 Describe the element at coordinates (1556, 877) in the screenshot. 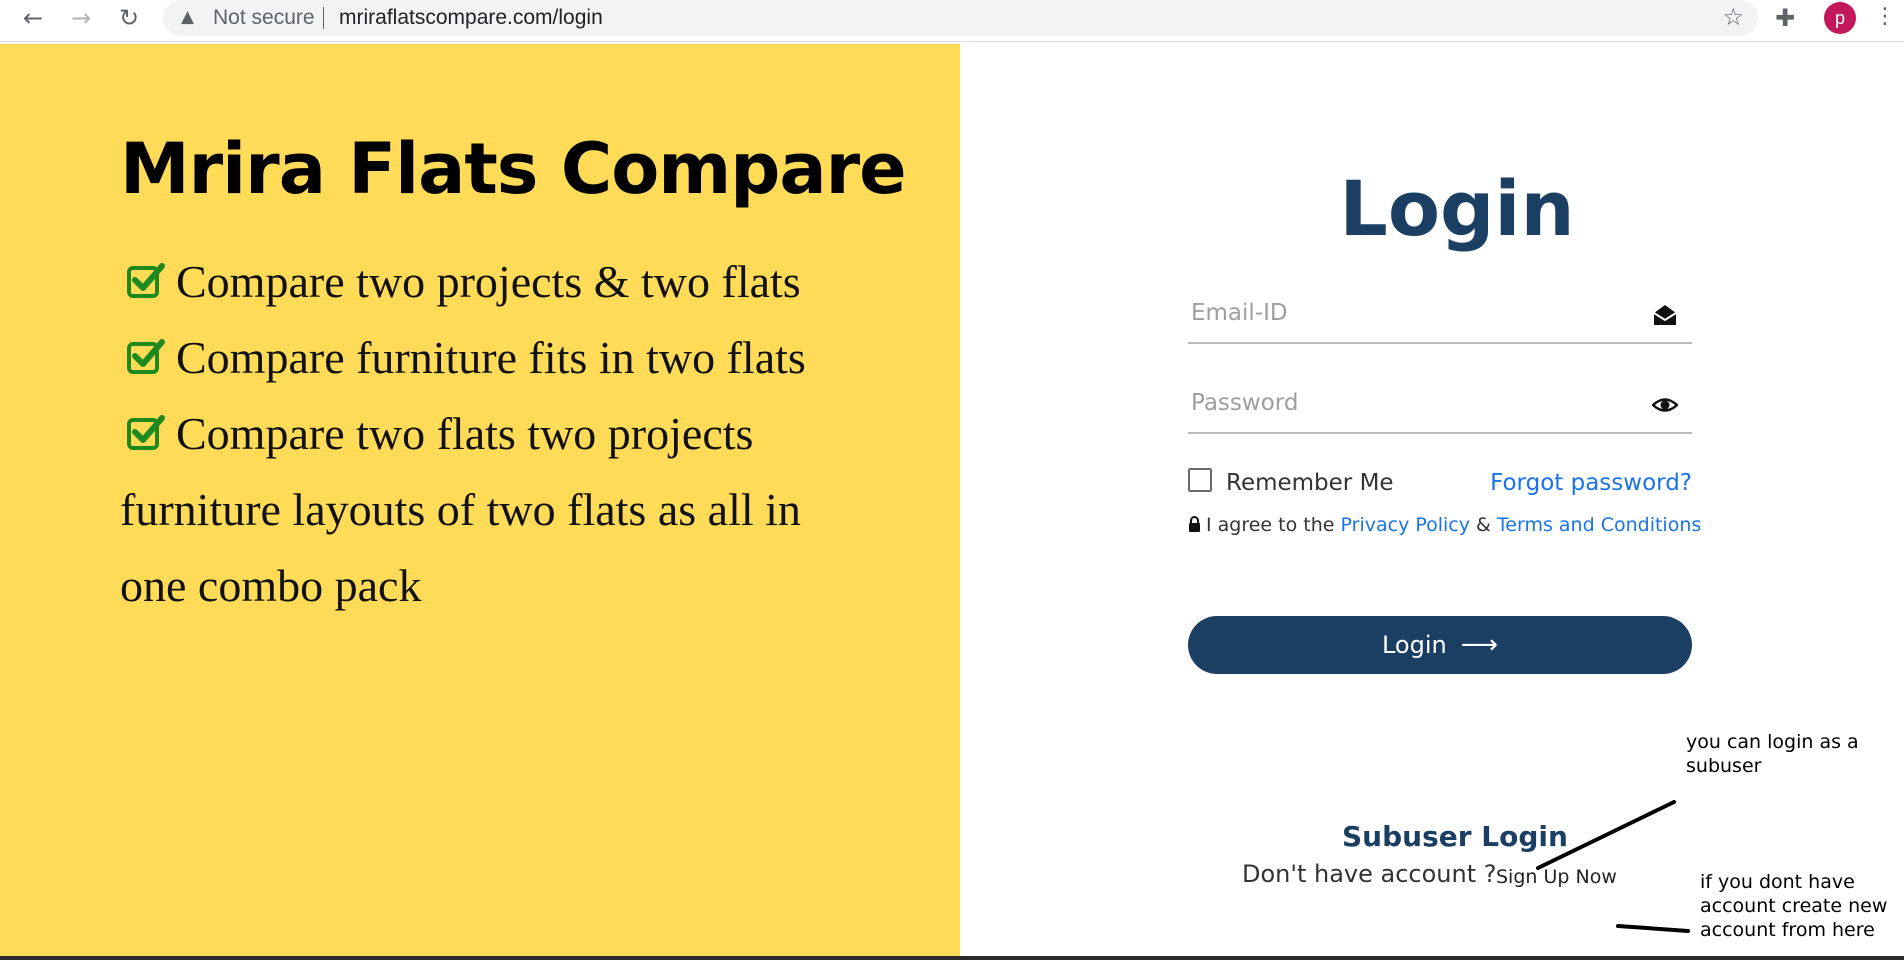

I see `signup-link: Sign Up Now` at that location.